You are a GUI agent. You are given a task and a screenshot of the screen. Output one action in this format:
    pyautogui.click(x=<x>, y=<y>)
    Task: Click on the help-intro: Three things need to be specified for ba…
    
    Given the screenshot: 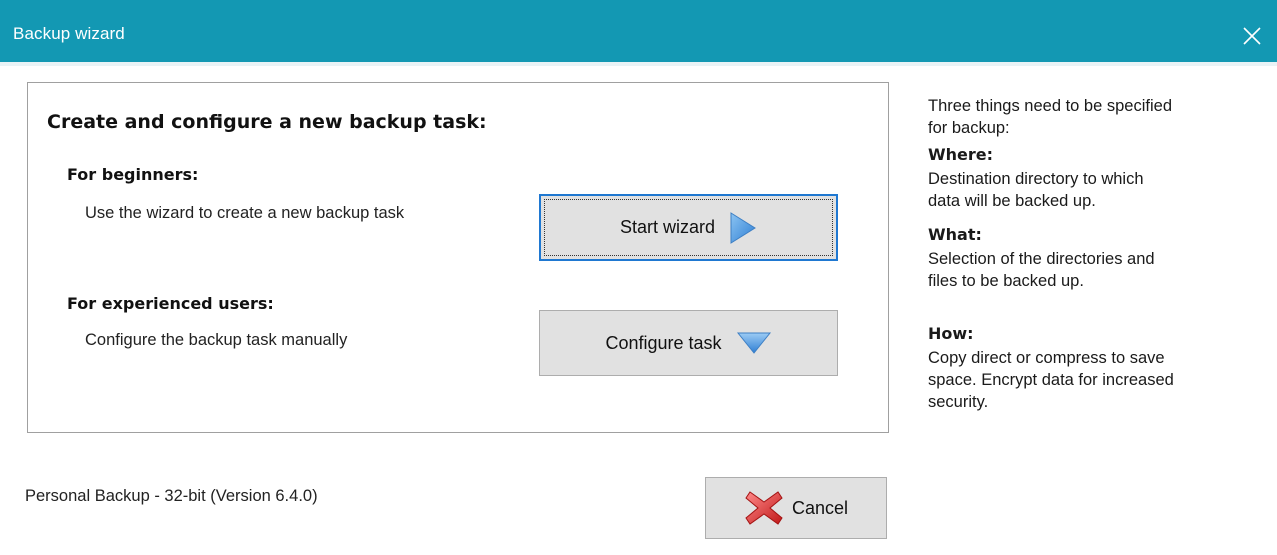 What is the action you would take?
    pyautogui.click(x=1050, y=117)
    